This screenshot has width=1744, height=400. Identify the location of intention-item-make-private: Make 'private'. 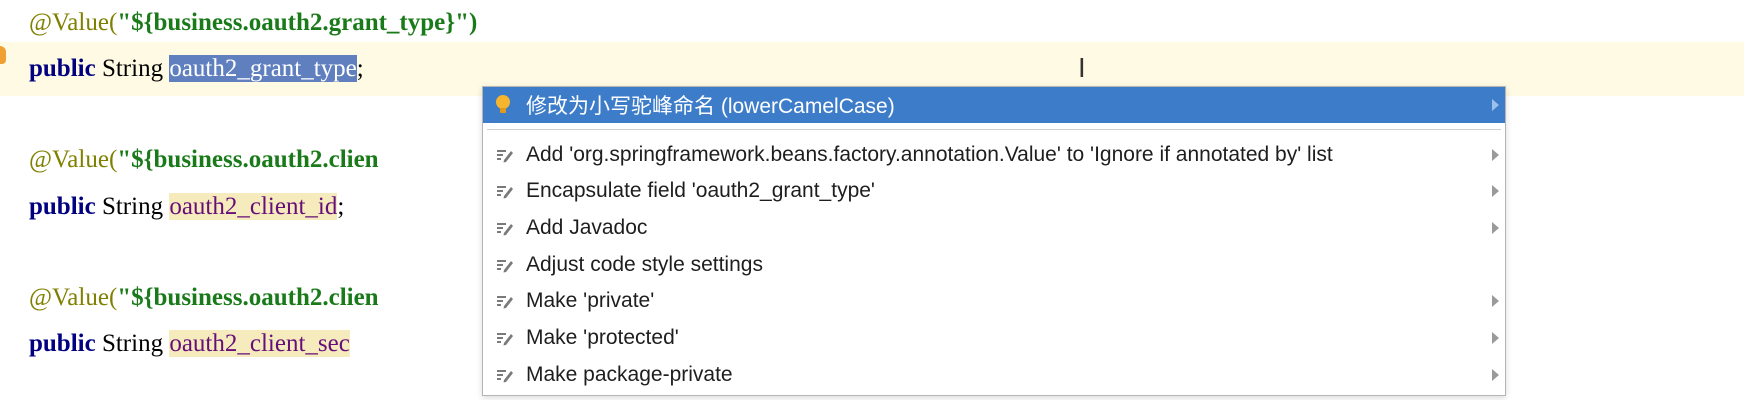
(994, 301).